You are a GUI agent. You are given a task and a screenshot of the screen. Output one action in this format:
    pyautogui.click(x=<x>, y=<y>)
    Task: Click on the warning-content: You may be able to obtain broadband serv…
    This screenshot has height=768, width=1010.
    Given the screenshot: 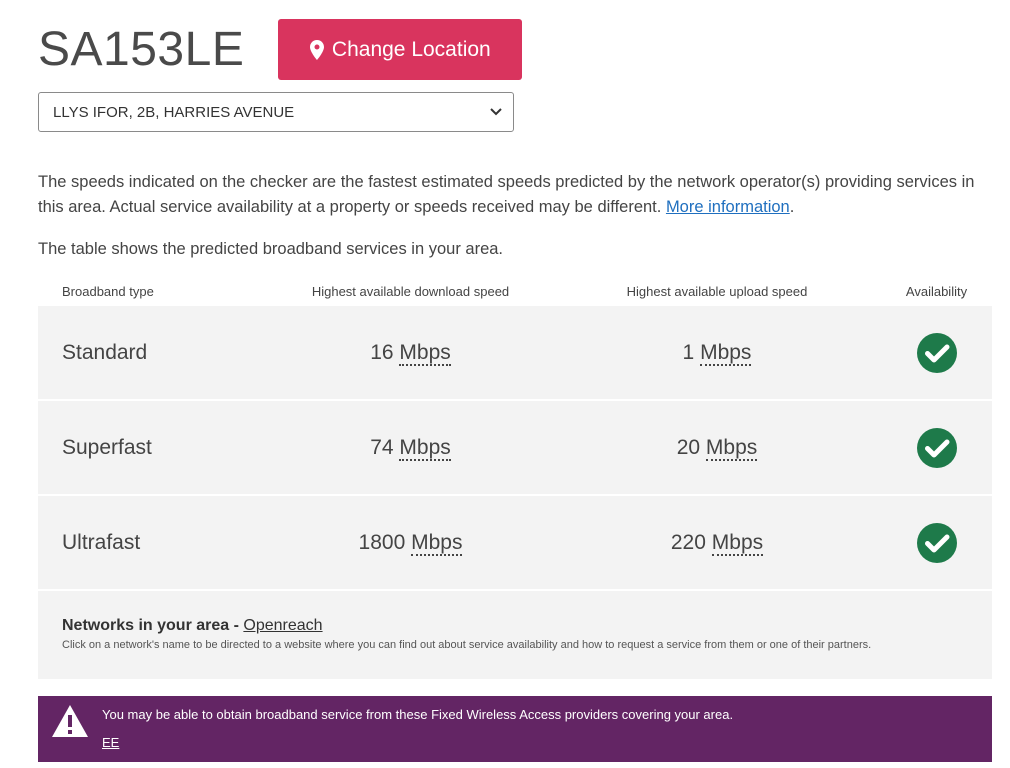 What is the action you would take?
    pyautogui.click(x=417, y=729)
    